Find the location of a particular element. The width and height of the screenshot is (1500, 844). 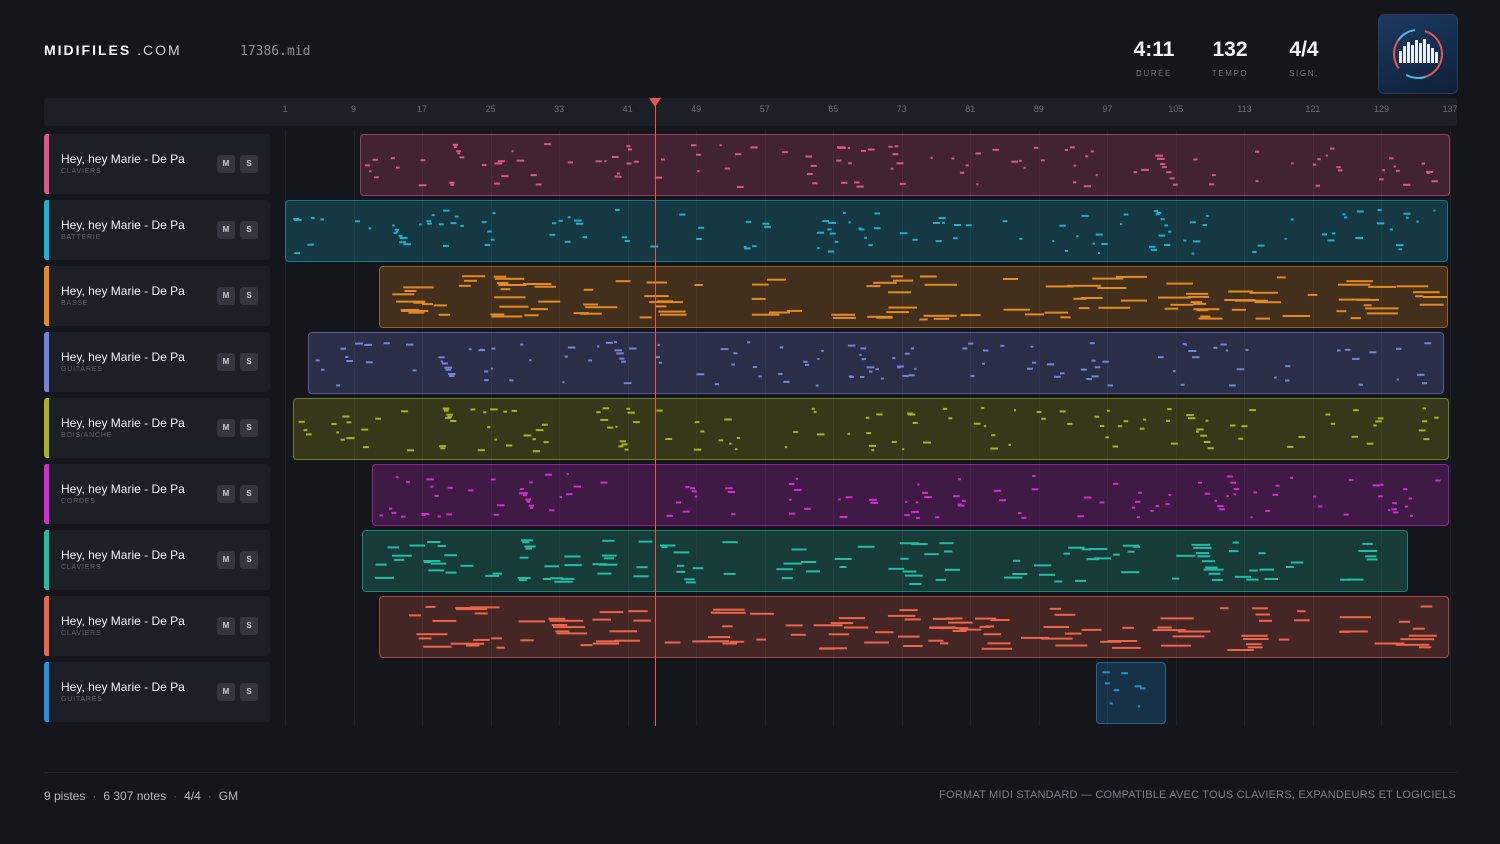

track-header: Hey, hey Marie - De Pa BASSE M S is located at coordinates (157, 296).